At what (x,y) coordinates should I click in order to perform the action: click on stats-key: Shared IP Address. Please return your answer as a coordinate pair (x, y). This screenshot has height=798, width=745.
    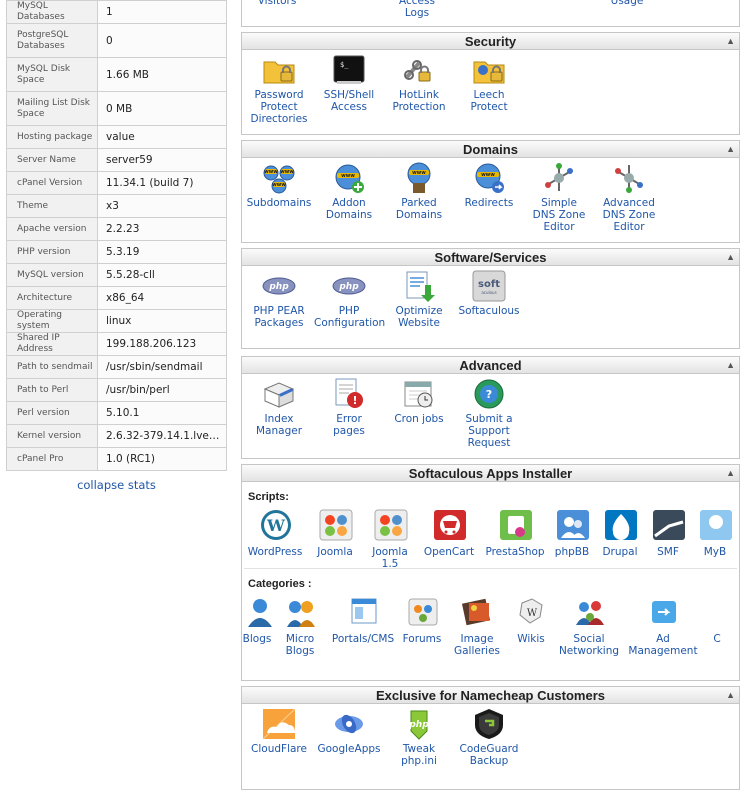
    Looking at the image, I should click on (52, 344).